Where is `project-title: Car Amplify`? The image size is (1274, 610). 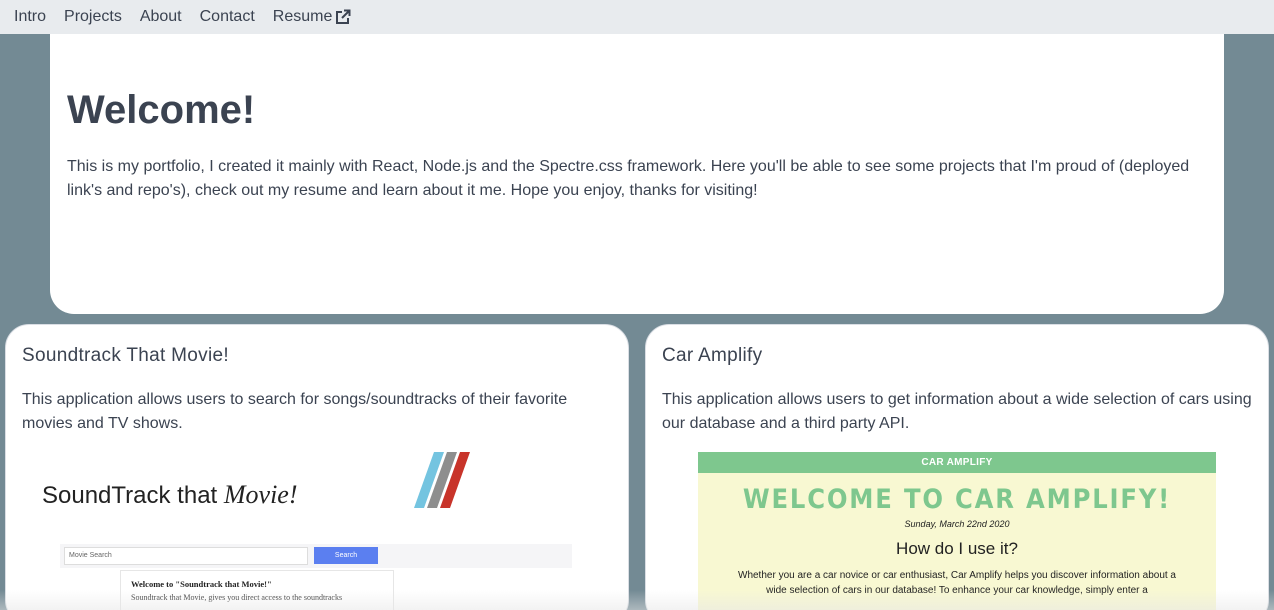
project-title: Car Amplify is located at coordinates (712, 355).